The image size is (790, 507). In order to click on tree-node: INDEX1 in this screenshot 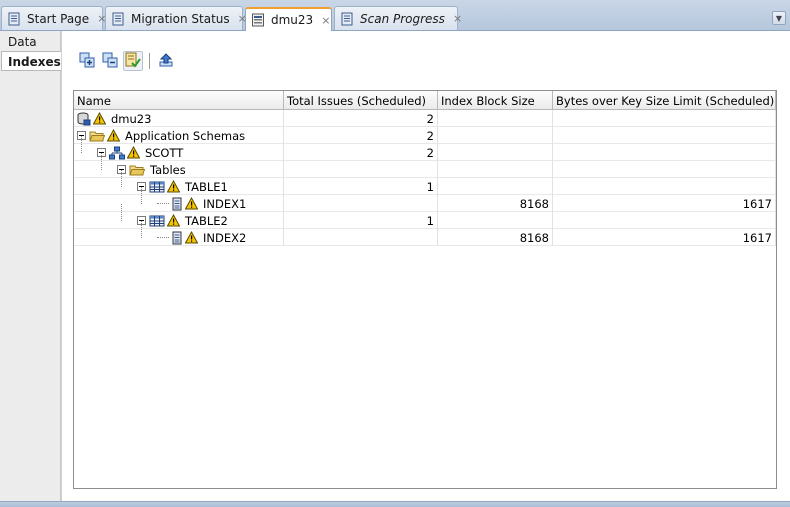, I will do `click(201, 203)`.